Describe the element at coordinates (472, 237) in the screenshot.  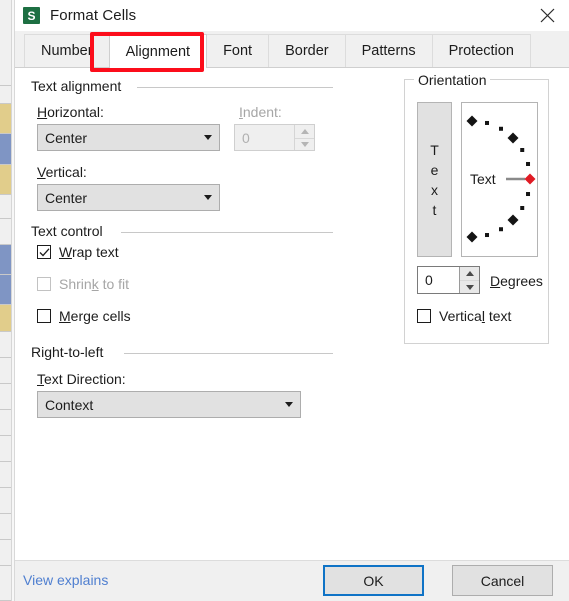
I see `orientation-mark--90` at that location.